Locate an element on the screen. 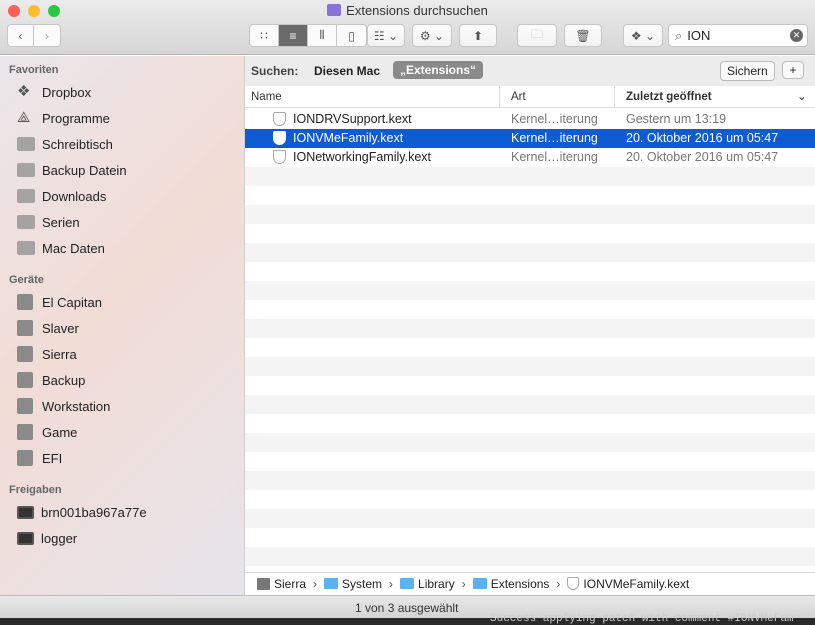 The width and height of the screenshot is (815, 625). forward-button: › is located at coordinates (47, 35).